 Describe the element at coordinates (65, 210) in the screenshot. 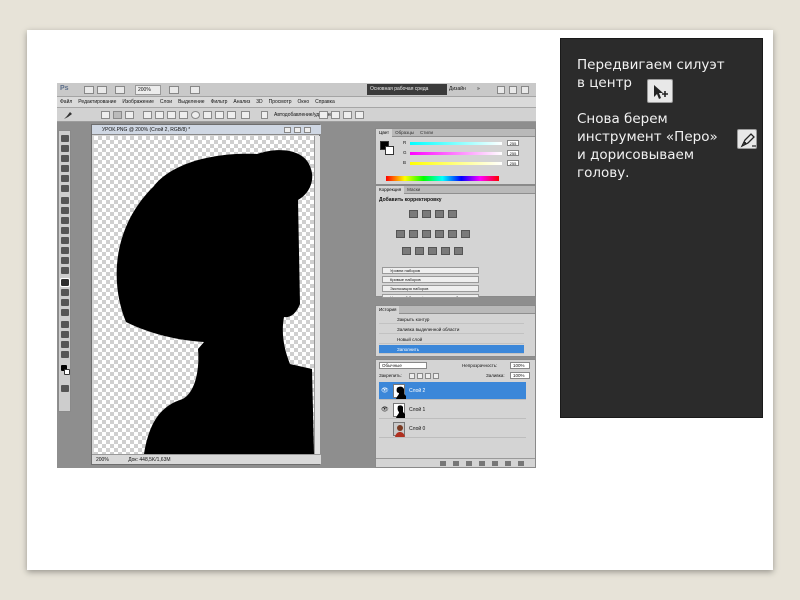

I see `brush-tool-icon` at that location.